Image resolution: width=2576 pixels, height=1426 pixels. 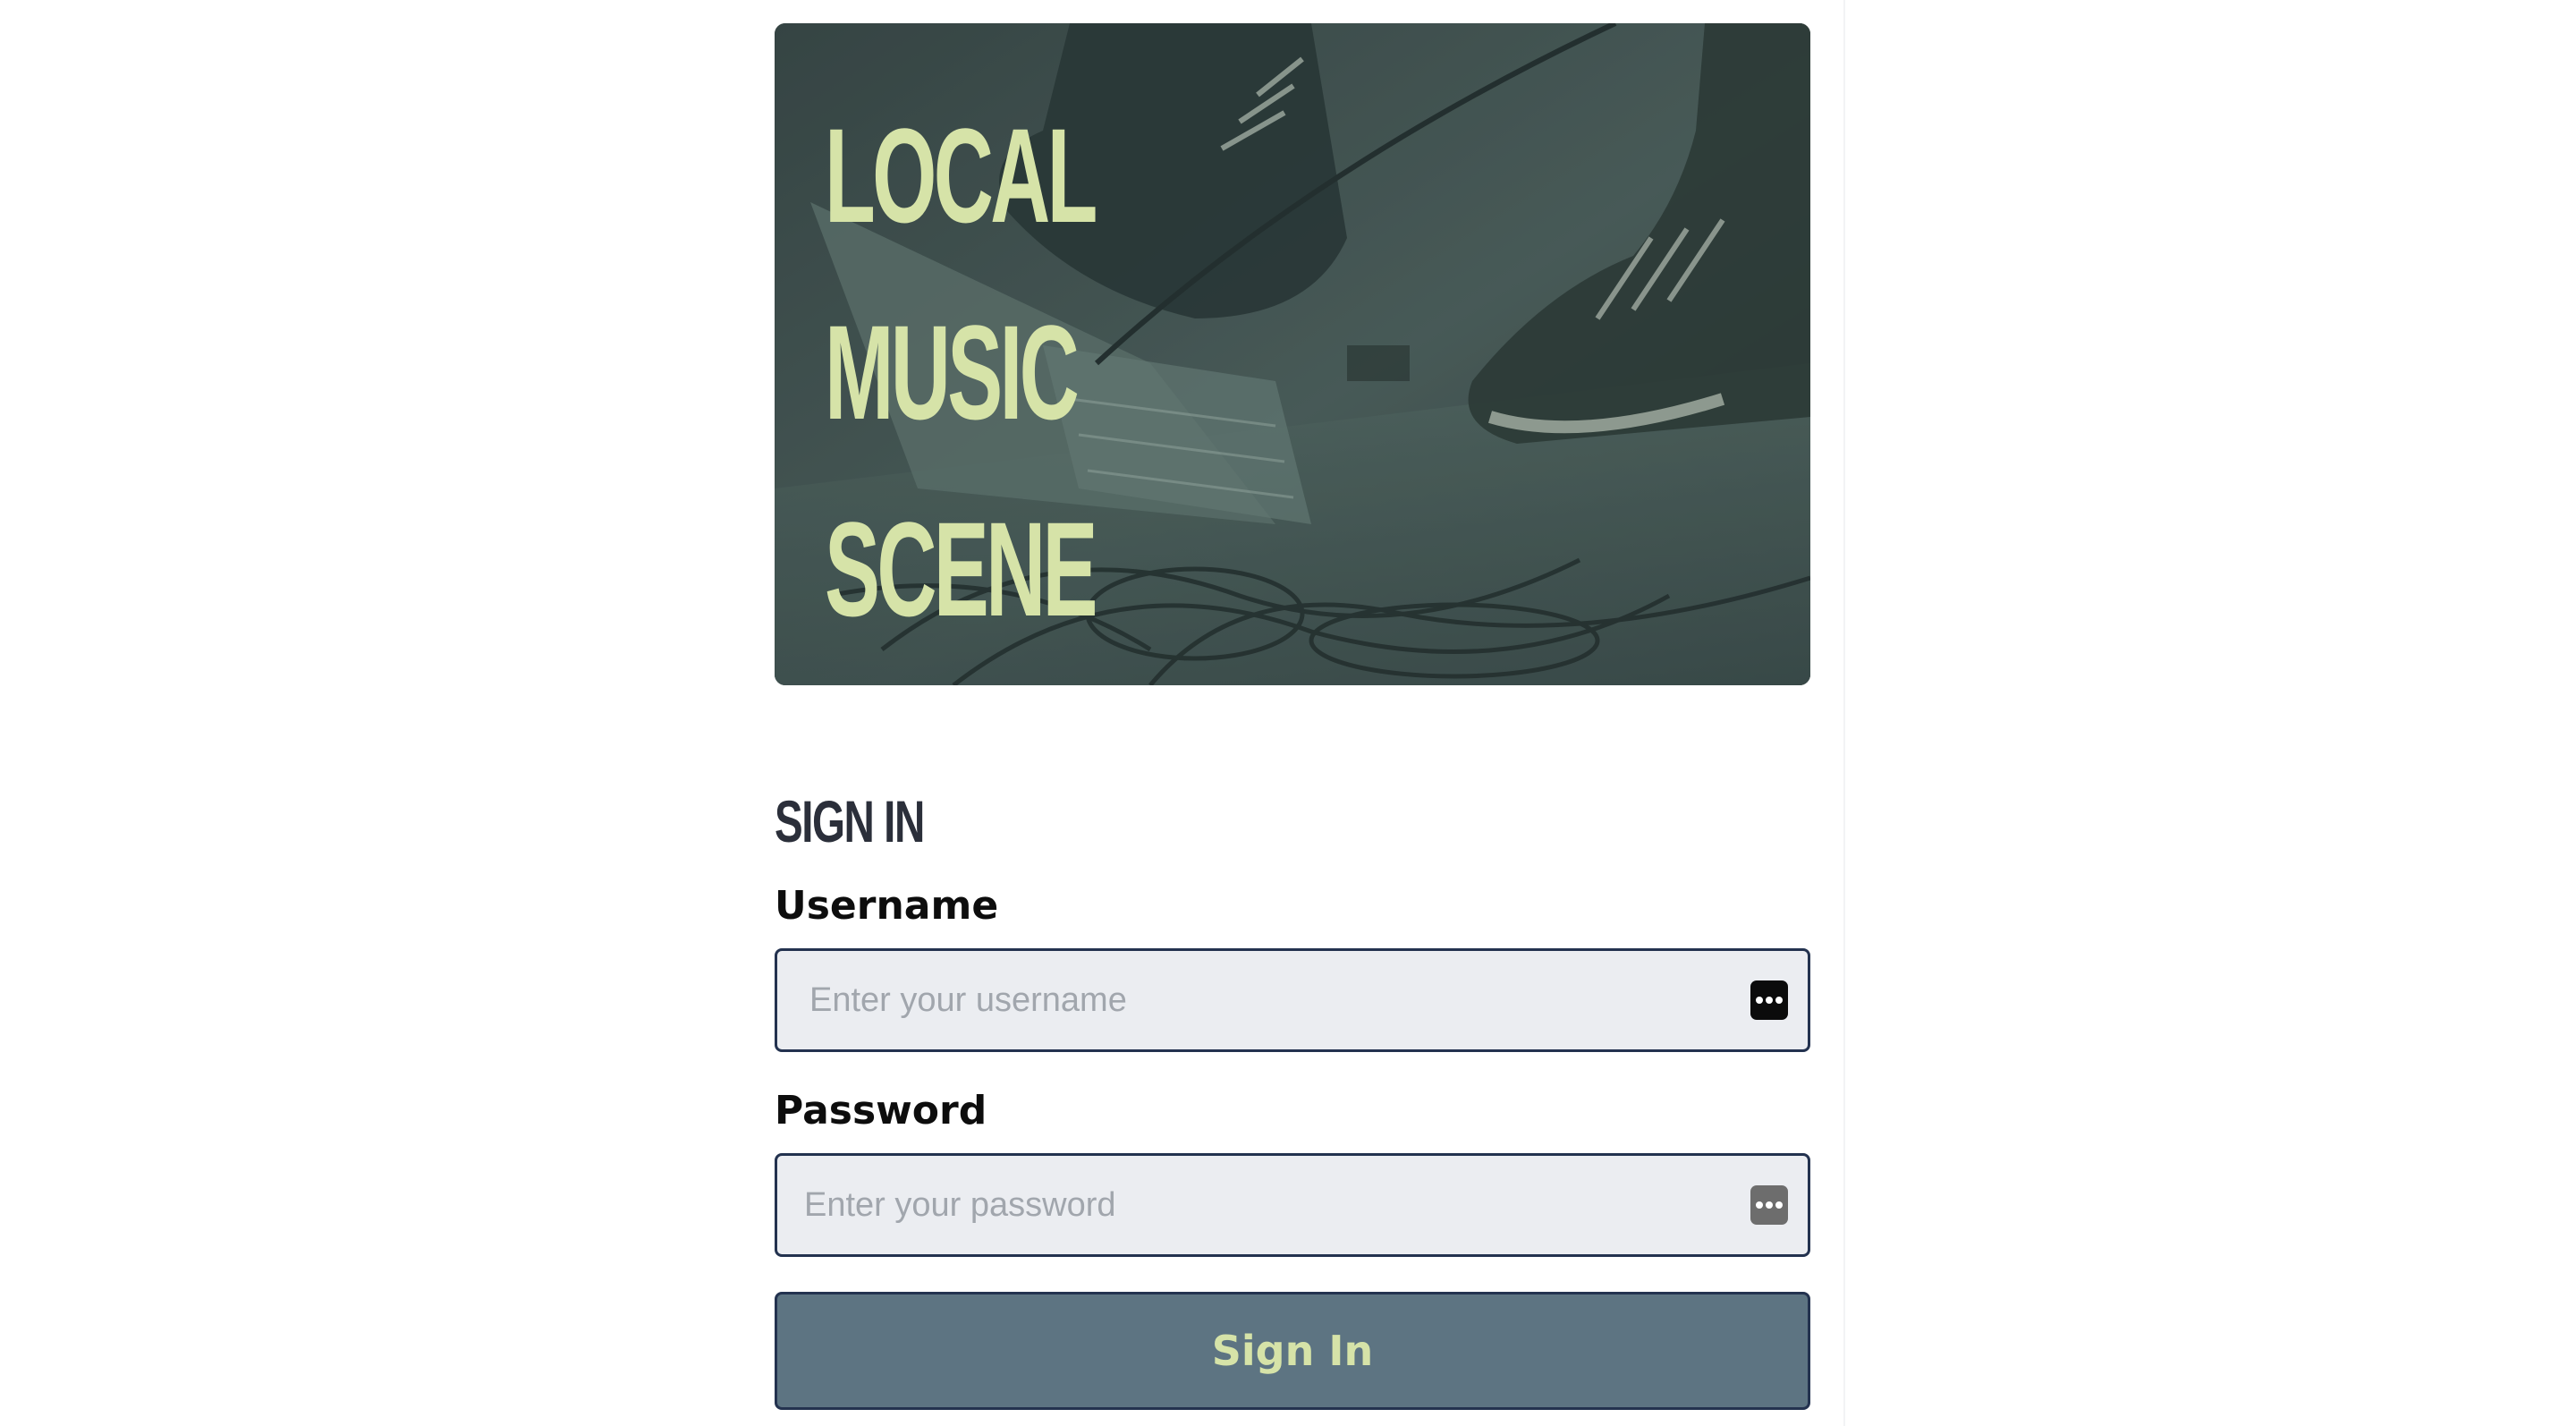 What do you see at coordinates (887, 906) in the screenshot?
I see `username-label: Username` at bounding box center [887, 906].